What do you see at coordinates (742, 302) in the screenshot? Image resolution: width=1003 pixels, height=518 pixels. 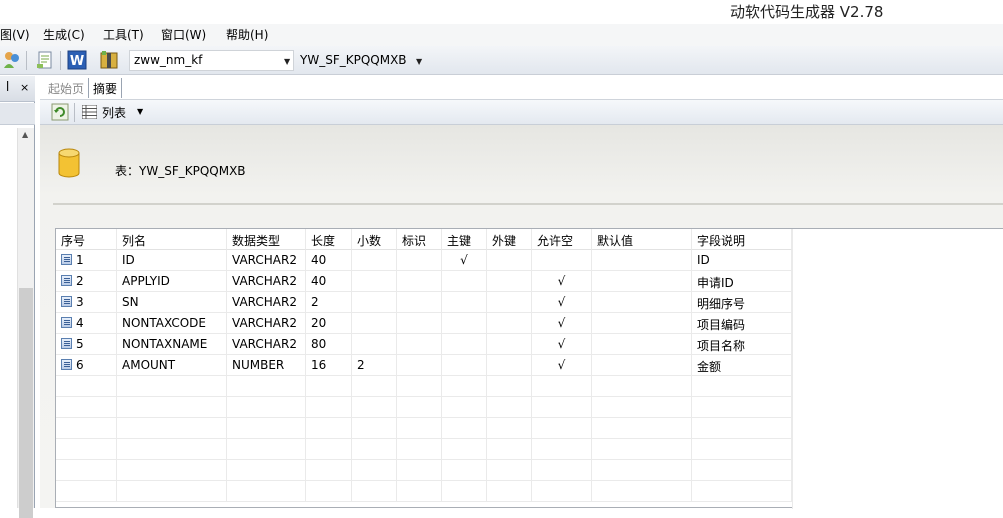 I see `table-cell: 明细序号` at bounding box center [742, 302].